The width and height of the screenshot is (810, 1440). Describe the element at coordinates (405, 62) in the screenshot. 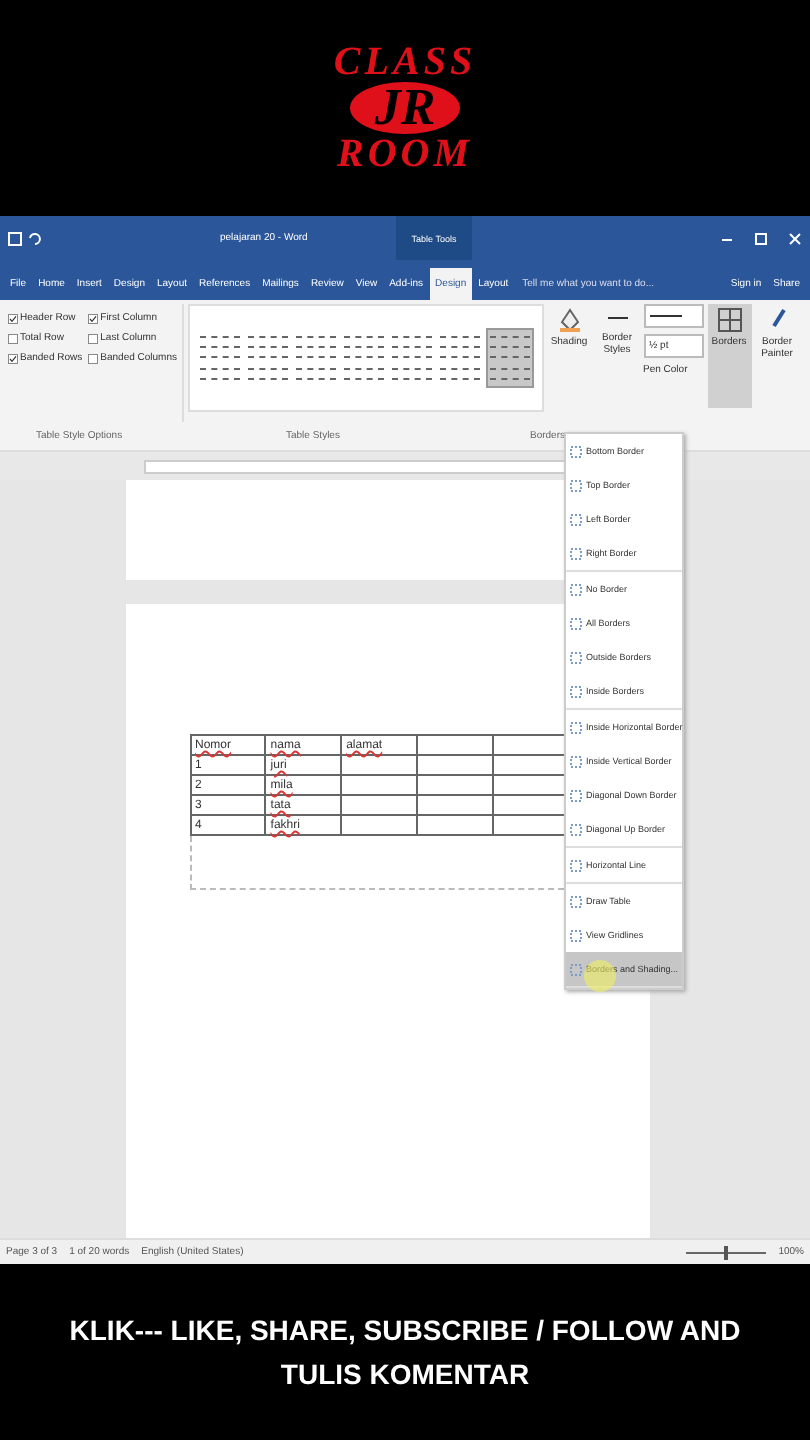

I see `logo-text: CLASS` at that location.